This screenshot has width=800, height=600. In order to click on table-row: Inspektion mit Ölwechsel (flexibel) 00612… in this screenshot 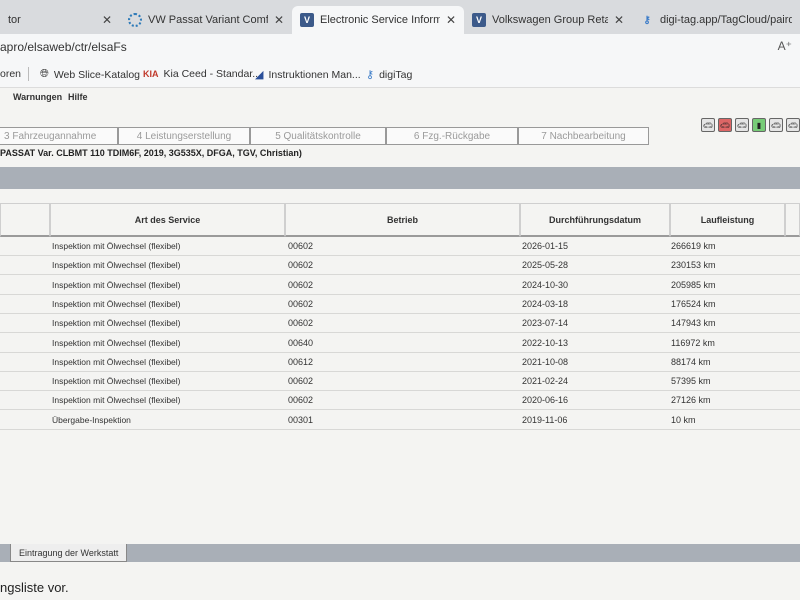, I will do `click(400, 362)`.